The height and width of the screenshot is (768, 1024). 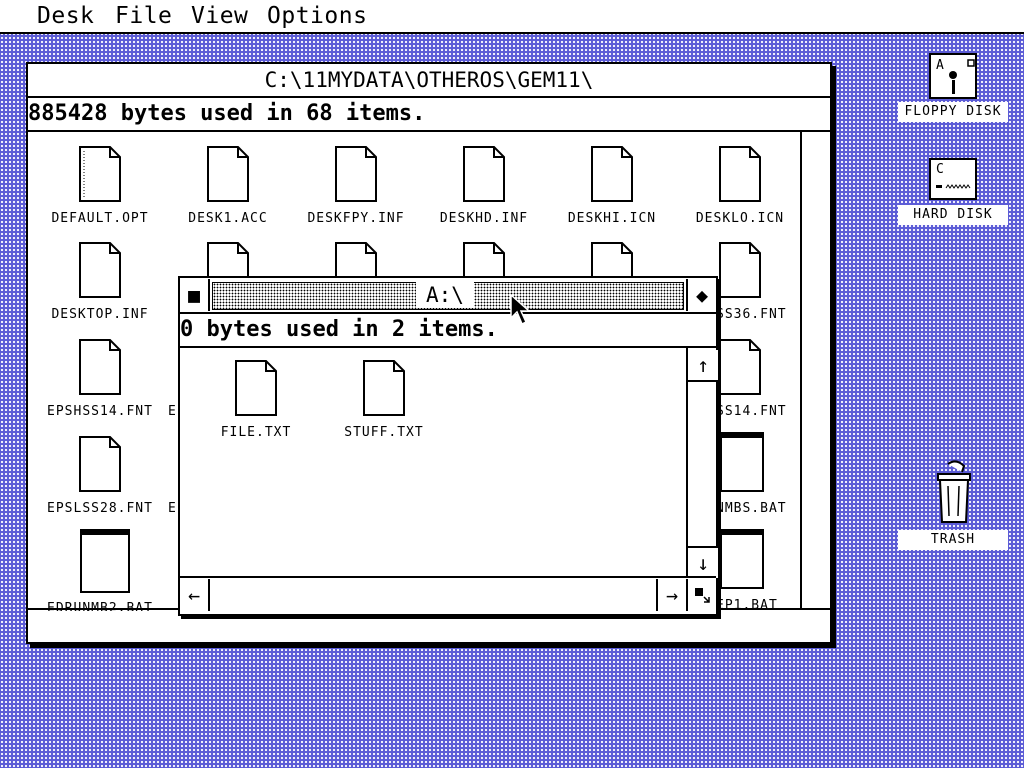 I want to click on file-item: DESK1.ACC, so click(x=228, y=193).